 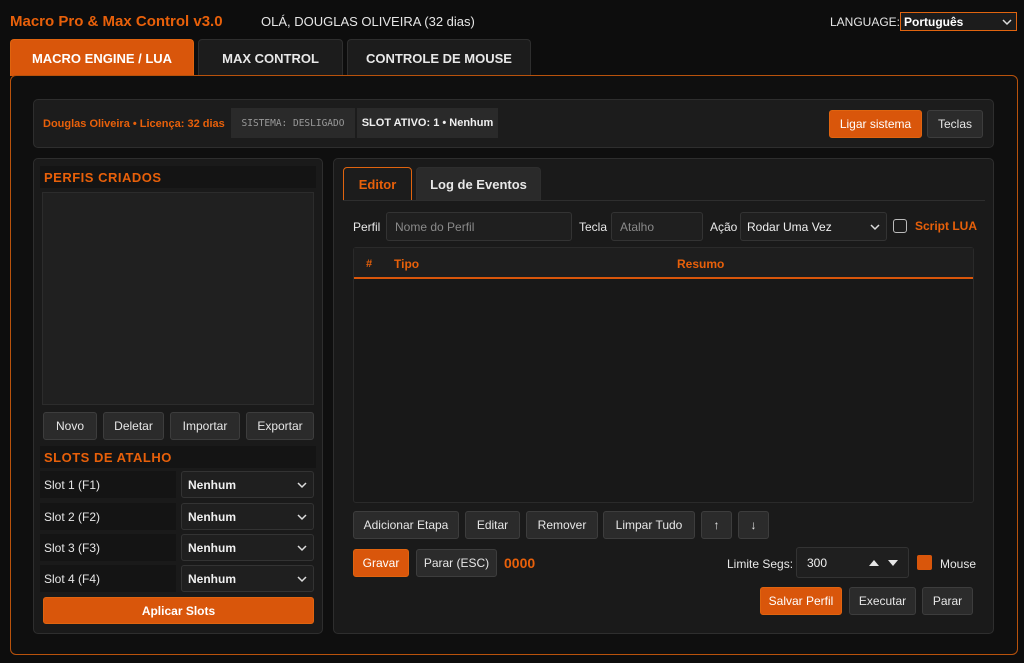 What do you see at coordinates (753, 525) in the screenshot?
I see `move-down-button: ↓` at bounding box center [753, 525].